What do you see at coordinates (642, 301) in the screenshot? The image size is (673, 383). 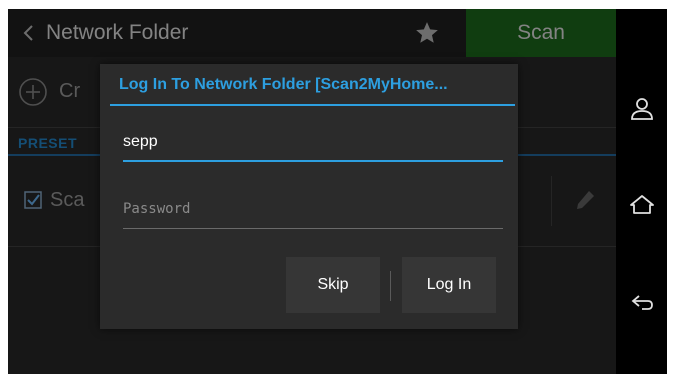 I see `back-arrow-icon` at bounding box center [642, 301].